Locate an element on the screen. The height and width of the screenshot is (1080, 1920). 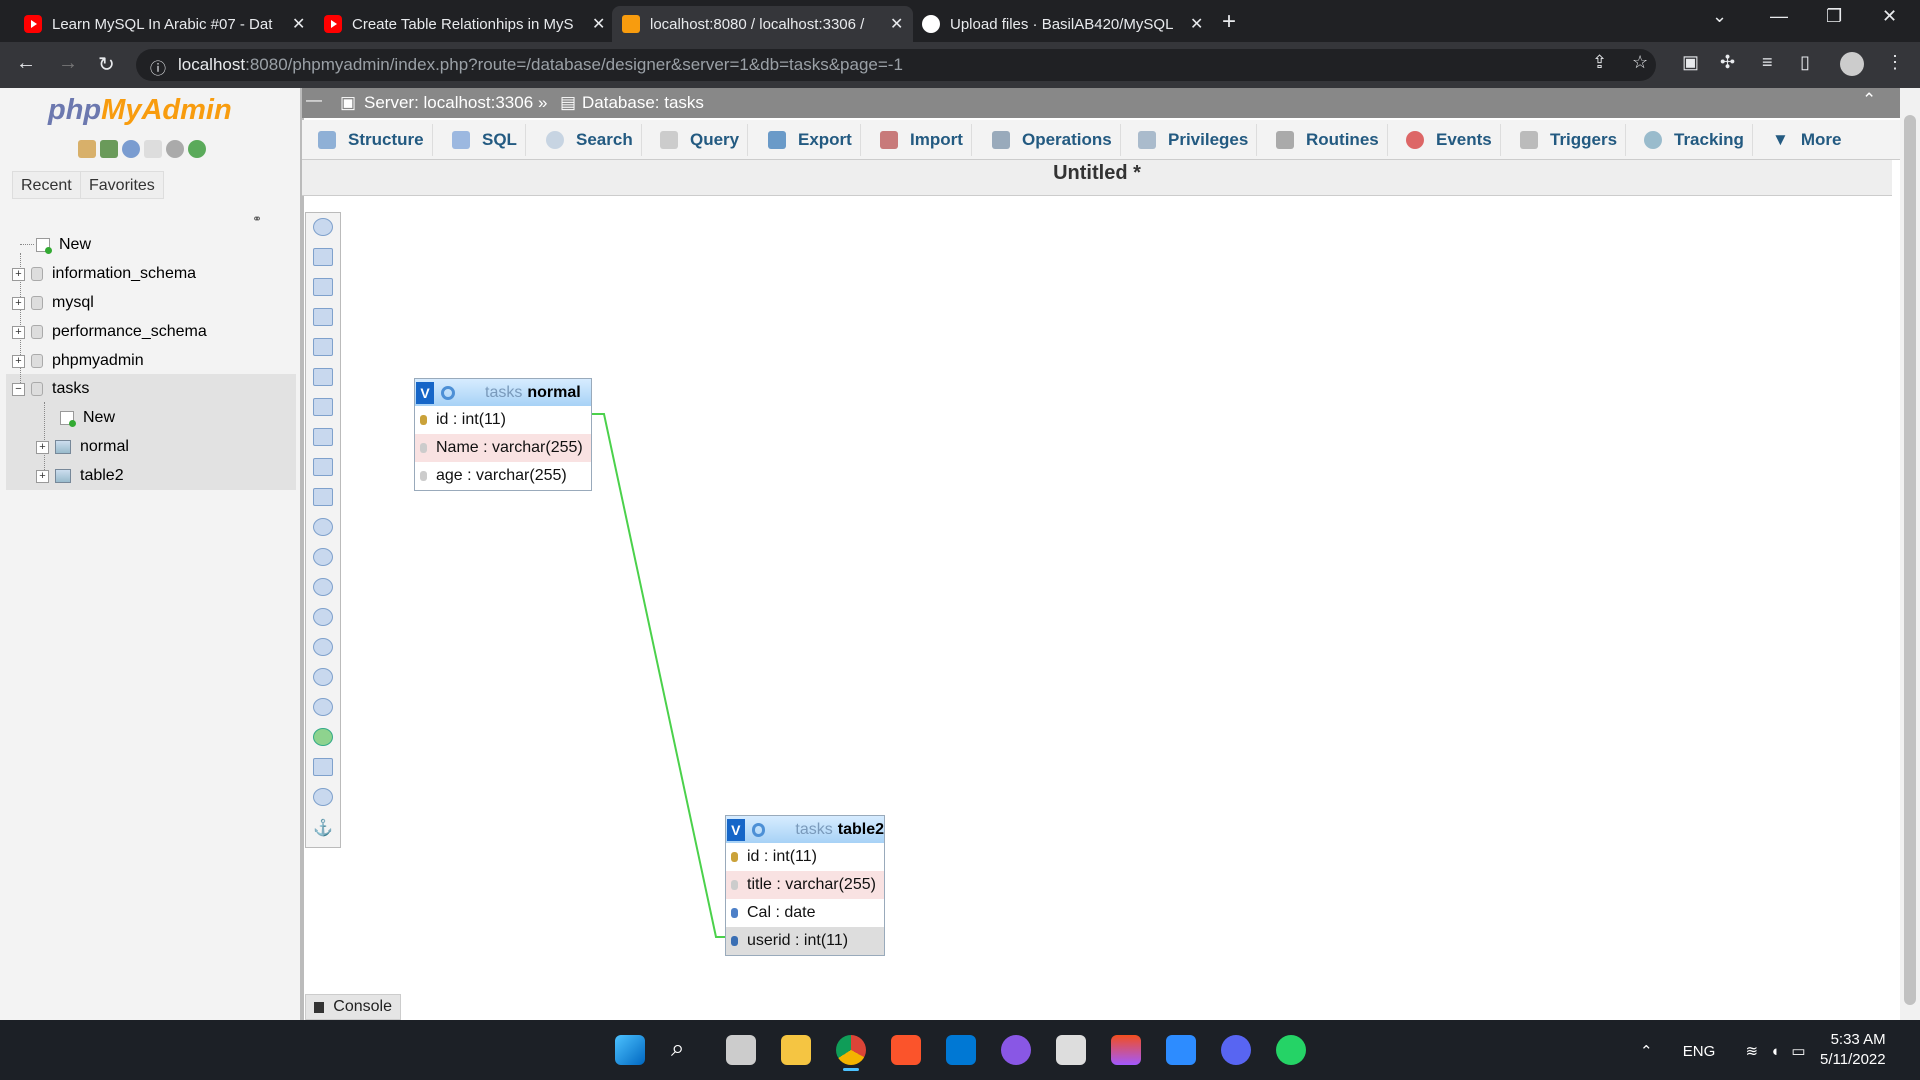
home-icon is located at coordinates (87, 149).